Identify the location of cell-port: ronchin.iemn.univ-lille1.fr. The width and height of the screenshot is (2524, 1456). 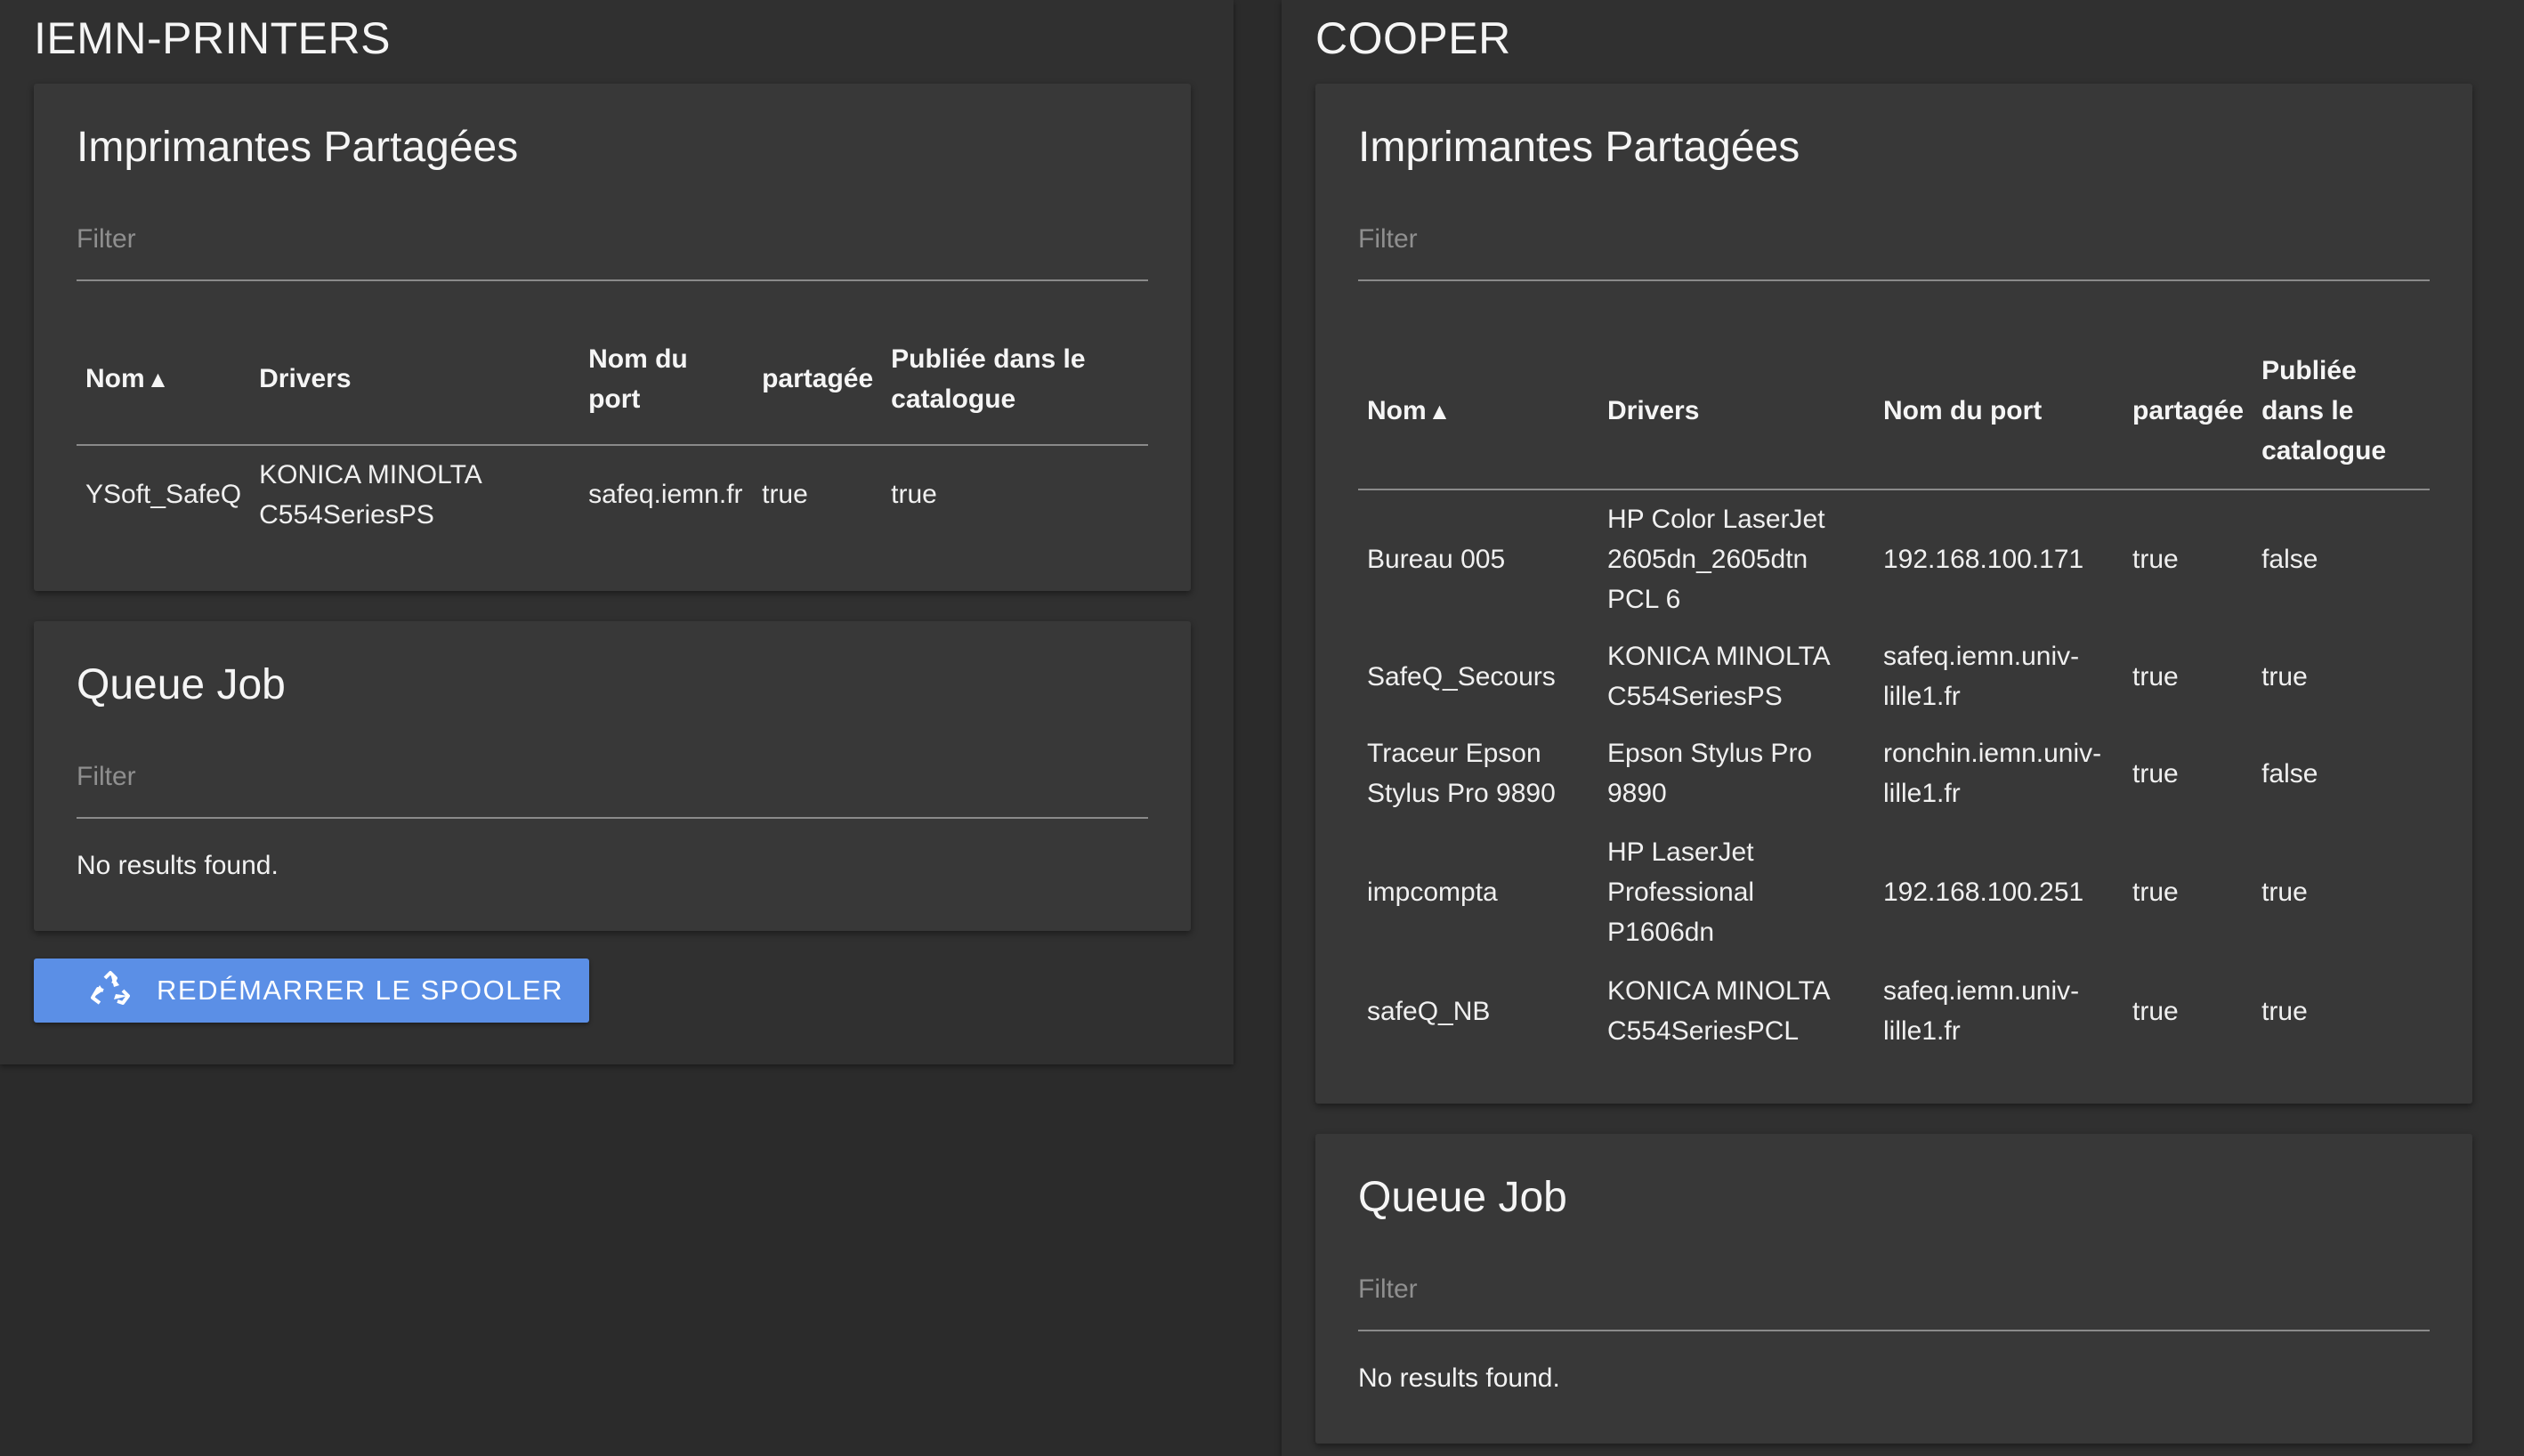
(1993, 773).